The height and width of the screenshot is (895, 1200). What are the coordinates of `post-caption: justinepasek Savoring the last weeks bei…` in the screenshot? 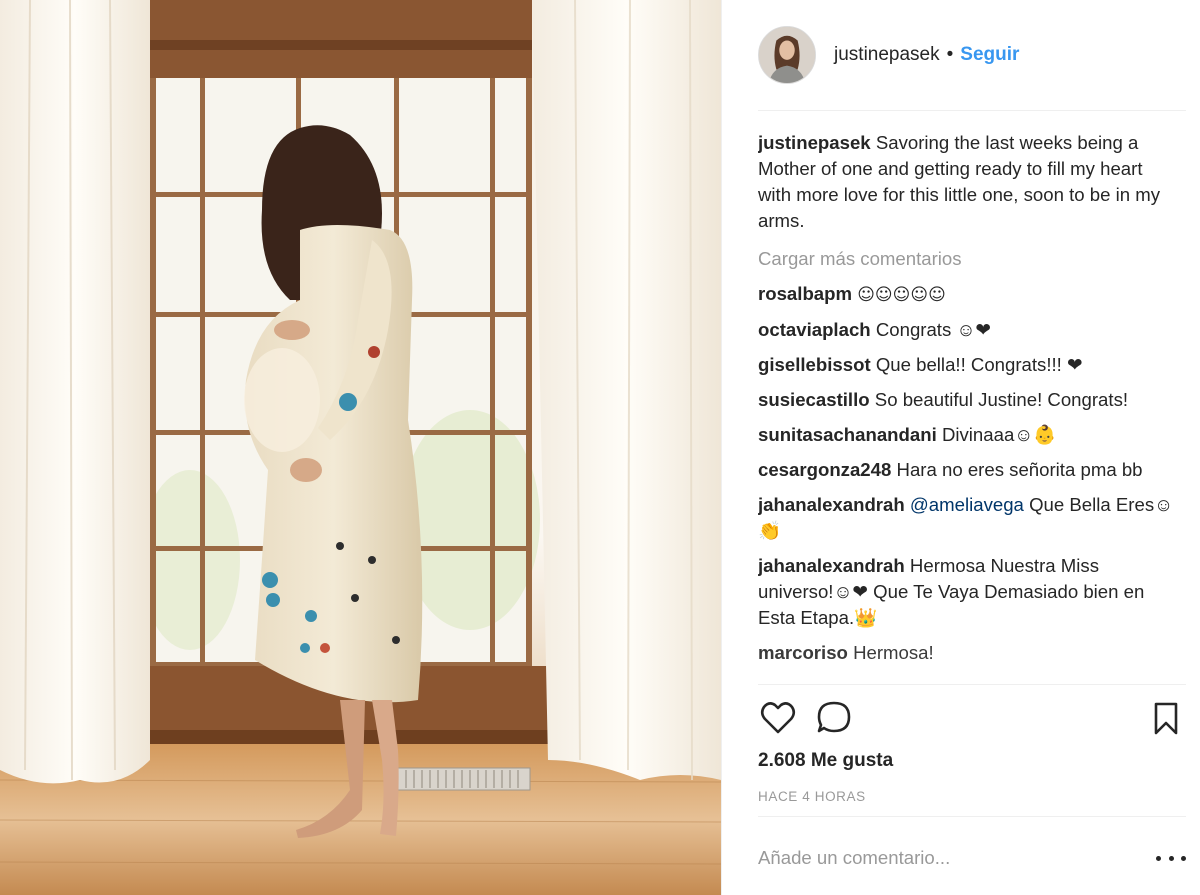 It's located at (967, 182).